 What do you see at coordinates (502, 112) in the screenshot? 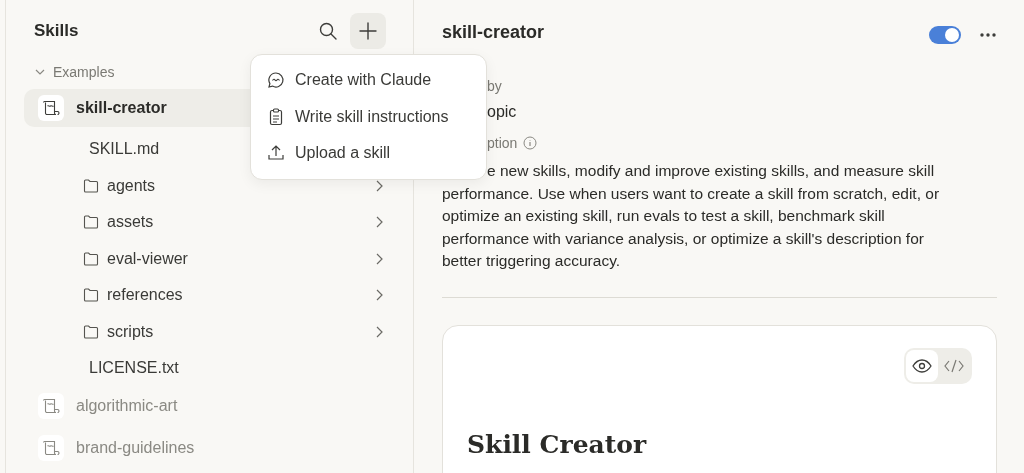
I see `author-name: opic` at bounding box center [502, 112].